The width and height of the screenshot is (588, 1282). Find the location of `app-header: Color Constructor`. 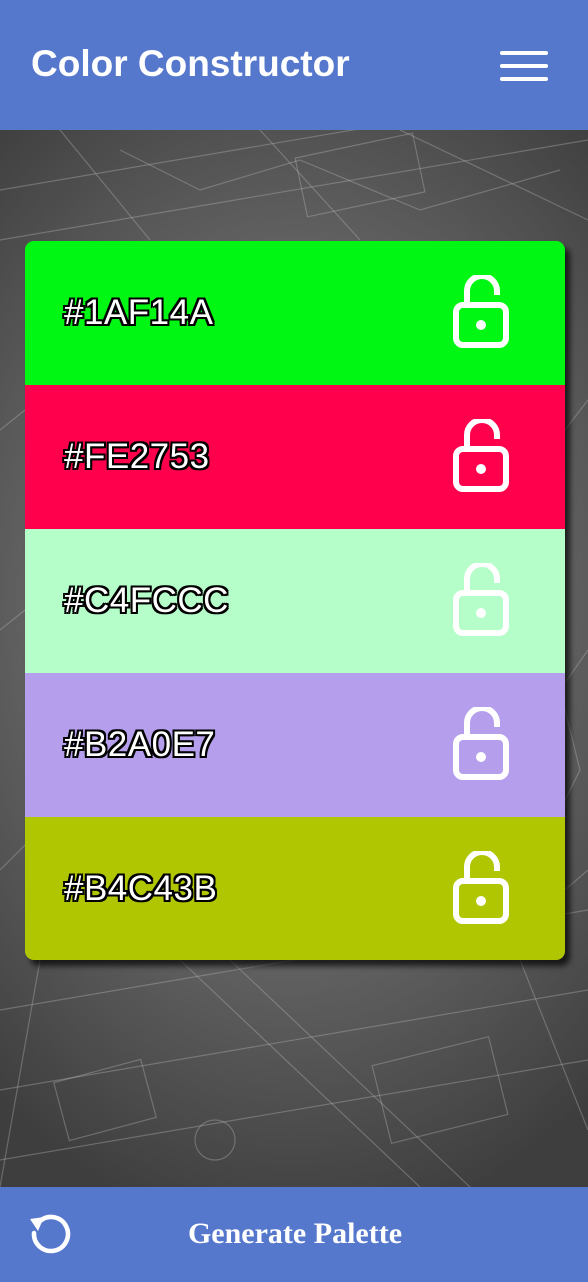

app-header: Color Constructor is located at coordinates (294, 65).